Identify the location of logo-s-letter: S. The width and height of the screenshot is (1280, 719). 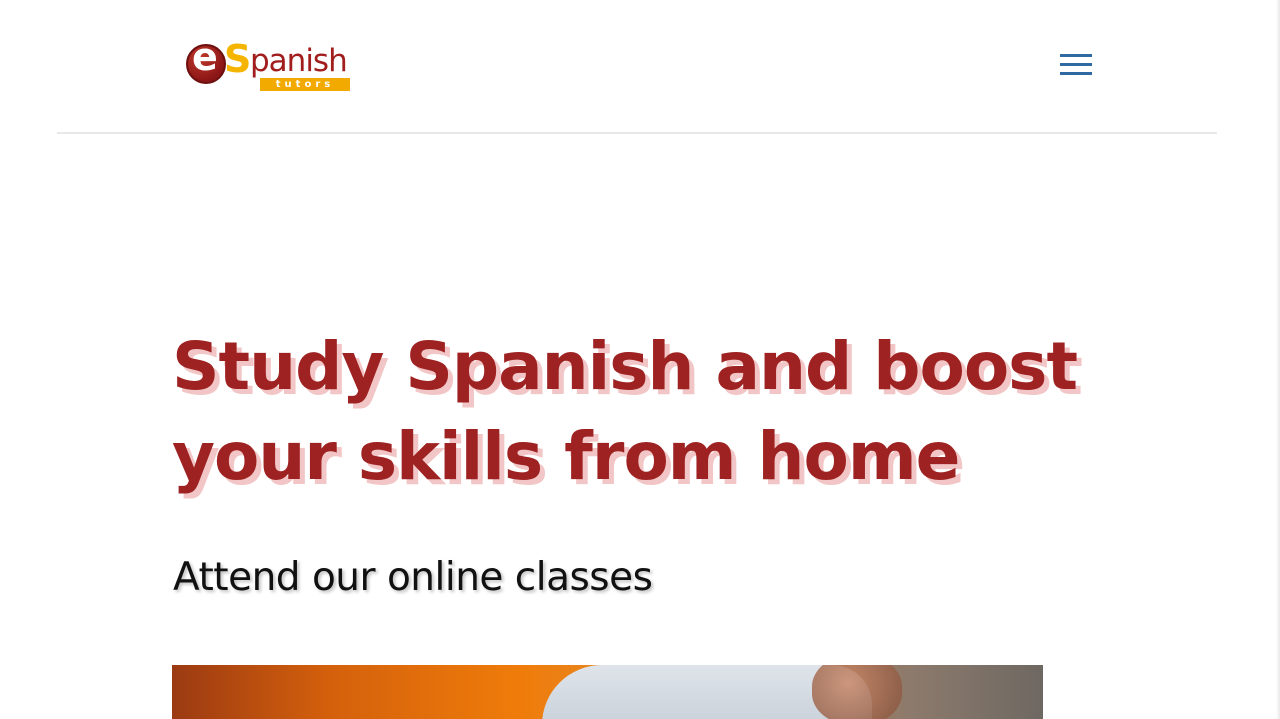
(238, 59).